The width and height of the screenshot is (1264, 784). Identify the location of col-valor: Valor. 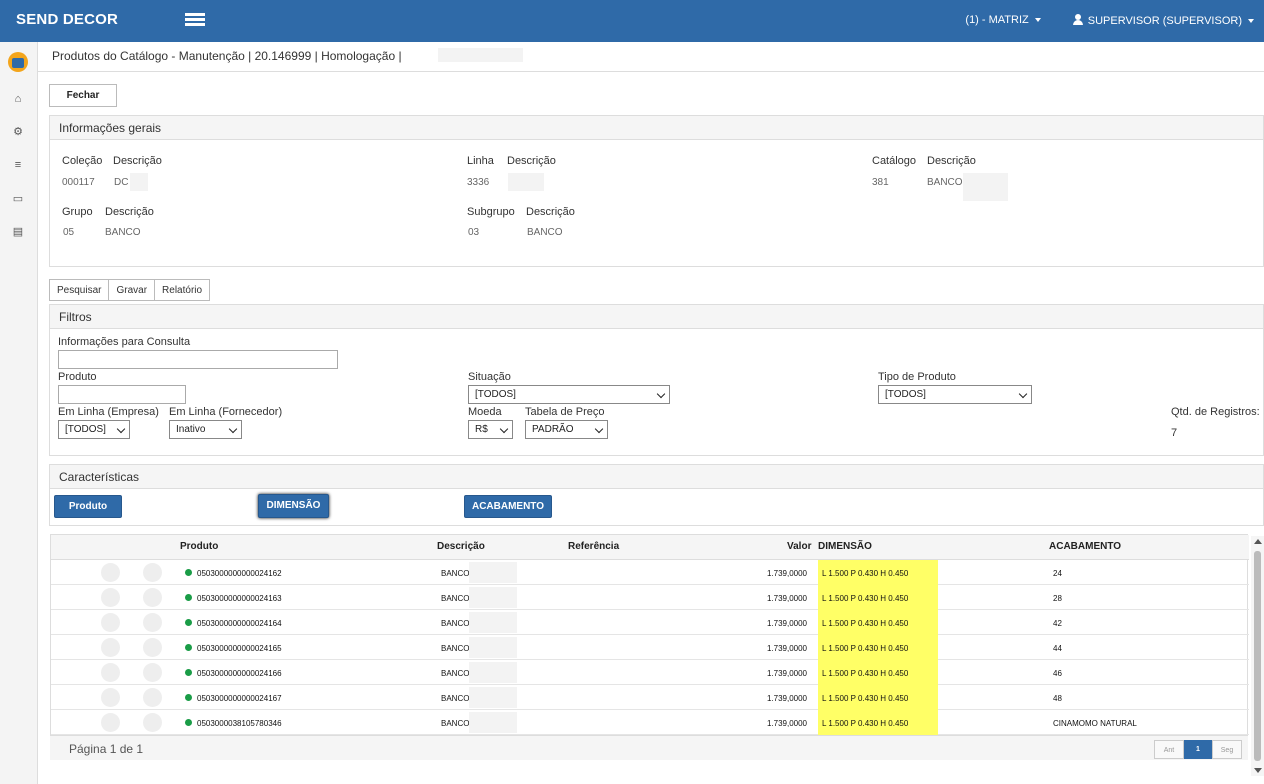
(799, 546).